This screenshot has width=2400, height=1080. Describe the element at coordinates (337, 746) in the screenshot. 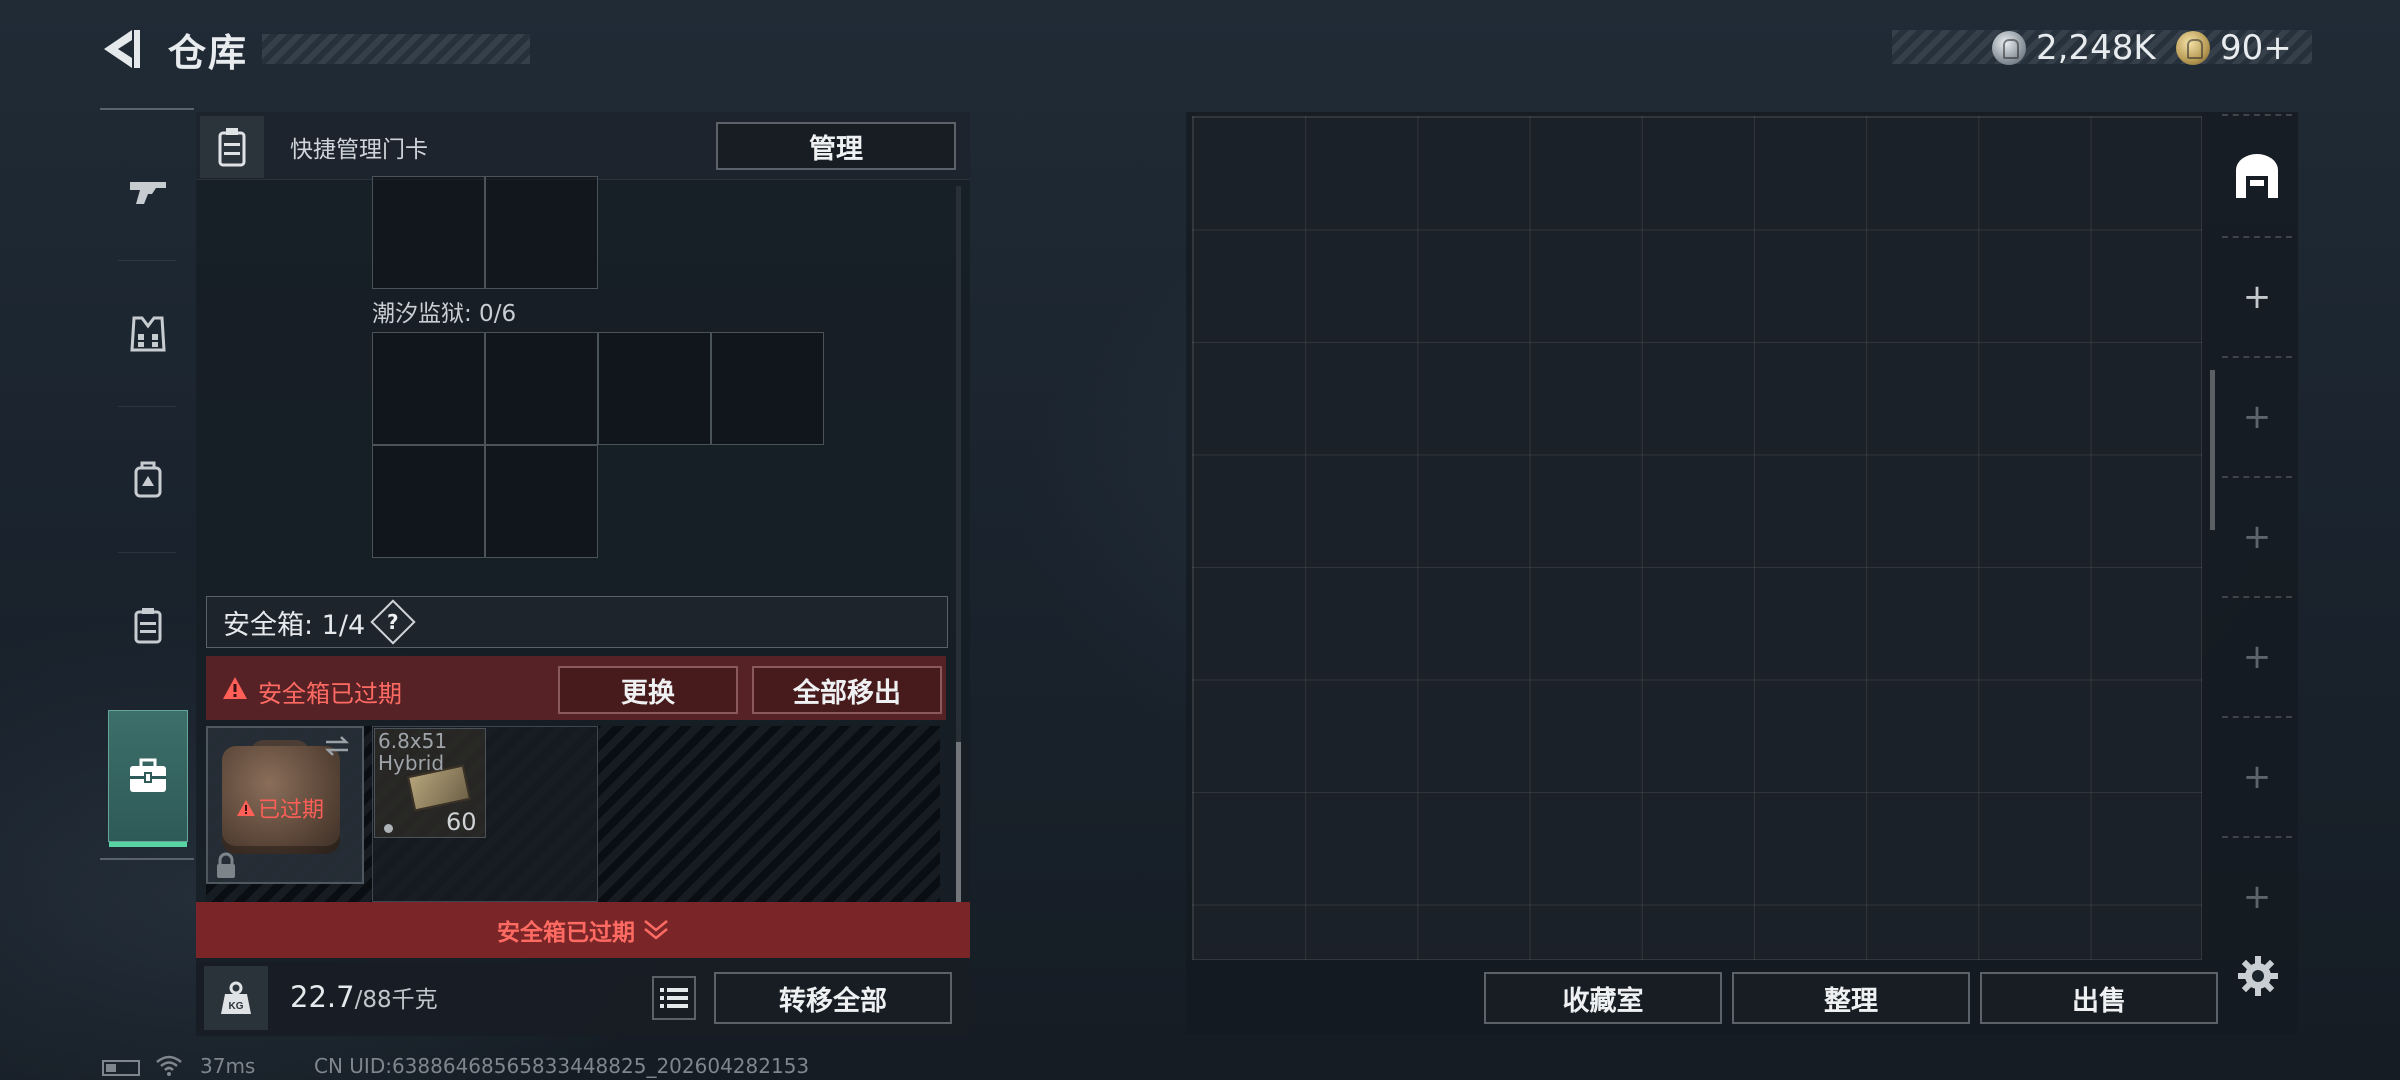

I see `swap-icon` at that location.